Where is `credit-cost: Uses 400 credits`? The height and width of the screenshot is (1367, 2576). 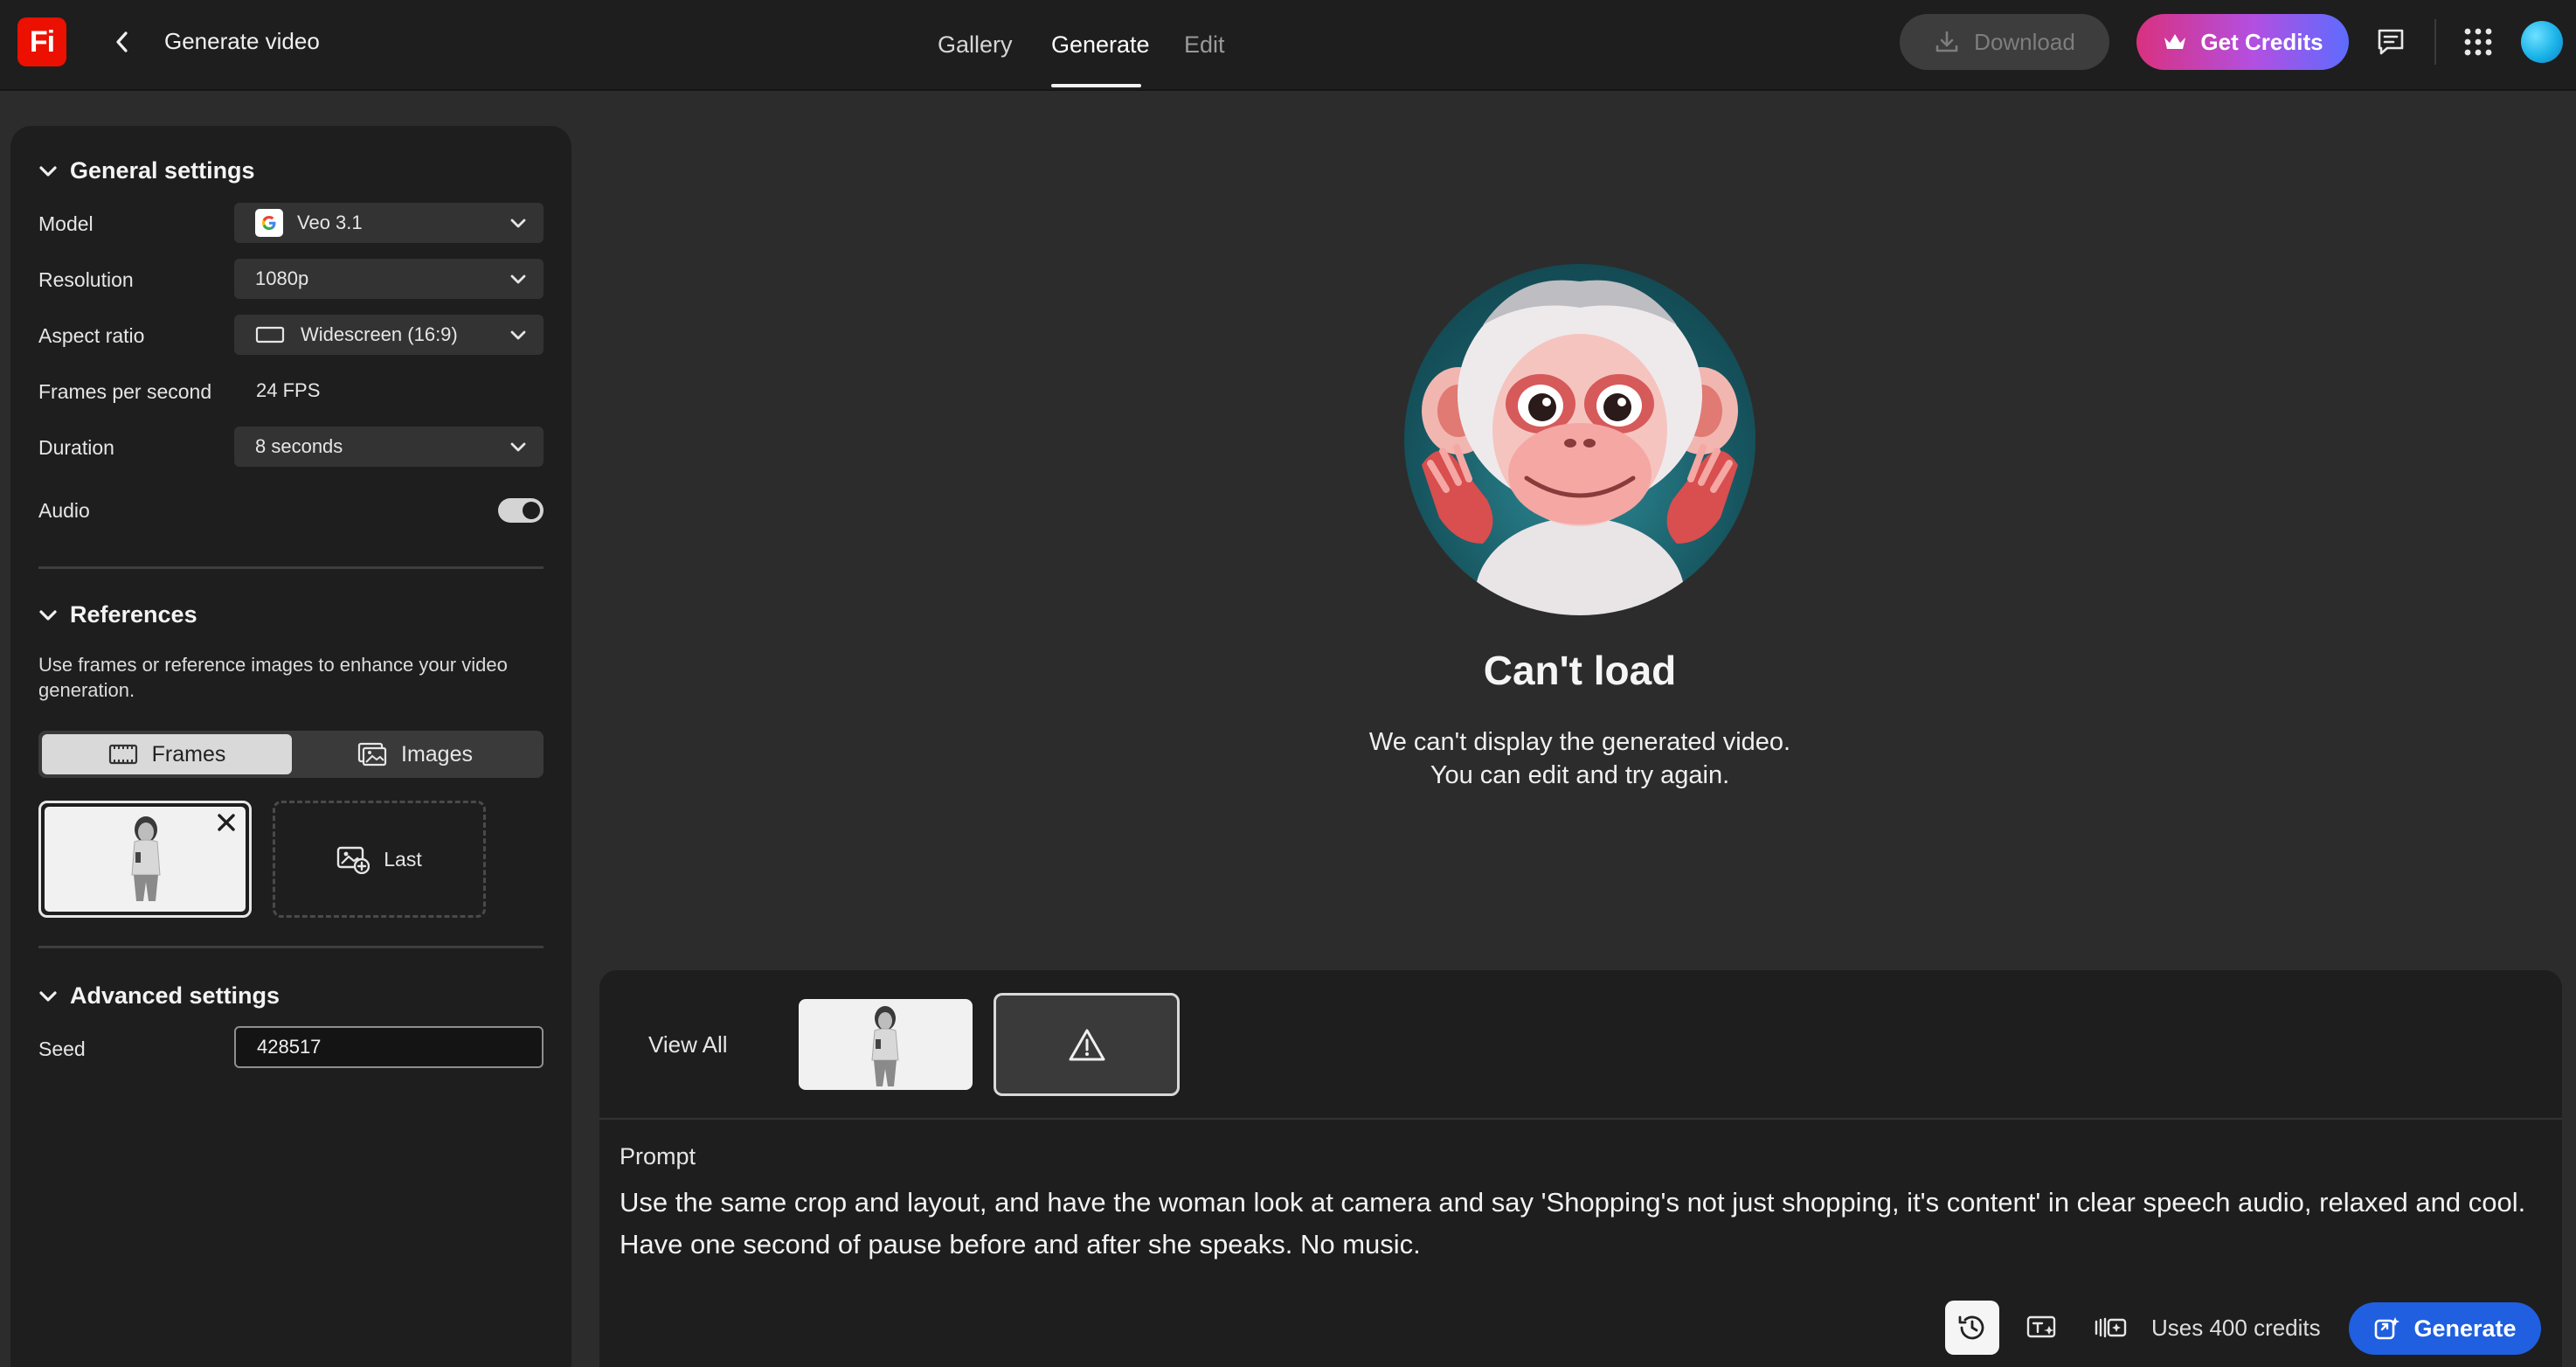 credit-cost: Uses 400 credits is located at coordinates (2236, 1328).